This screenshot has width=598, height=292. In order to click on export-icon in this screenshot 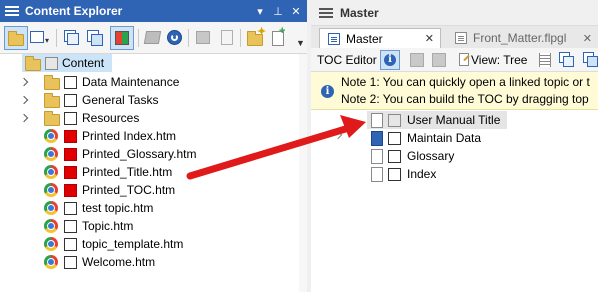, I will do `click(203, 37)`.